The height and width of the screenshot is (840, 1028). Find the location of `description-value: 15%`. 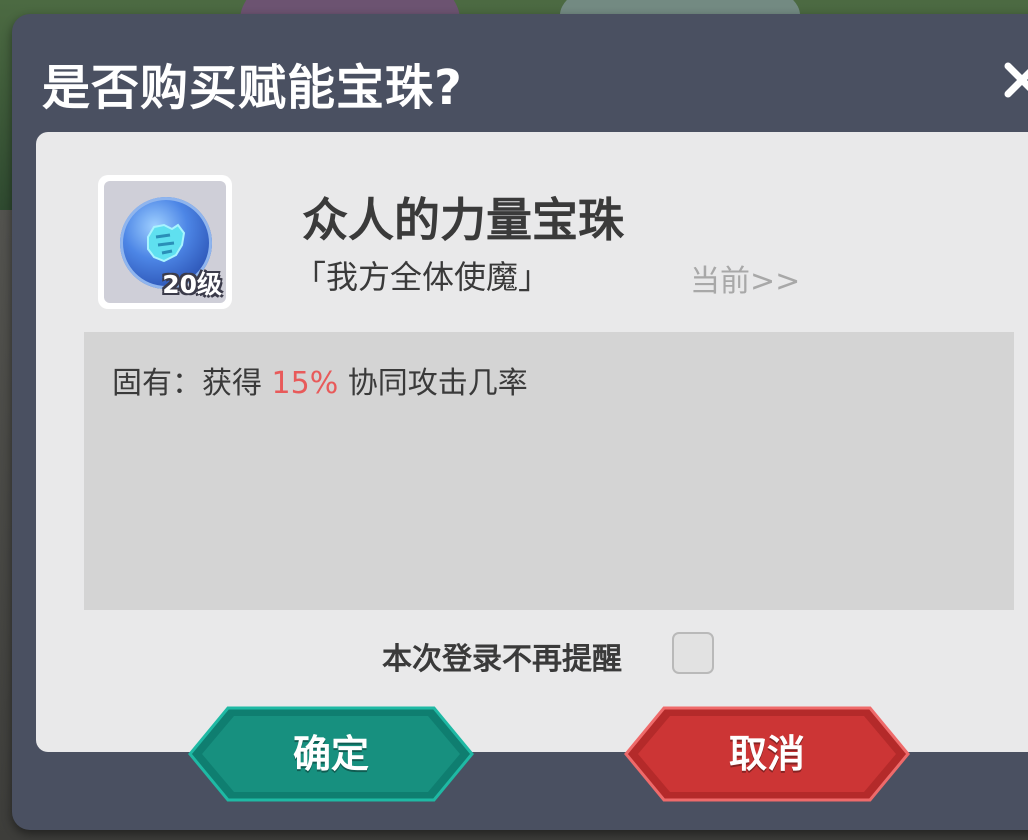

description-value: 15% is located at coordinates (305, 383).